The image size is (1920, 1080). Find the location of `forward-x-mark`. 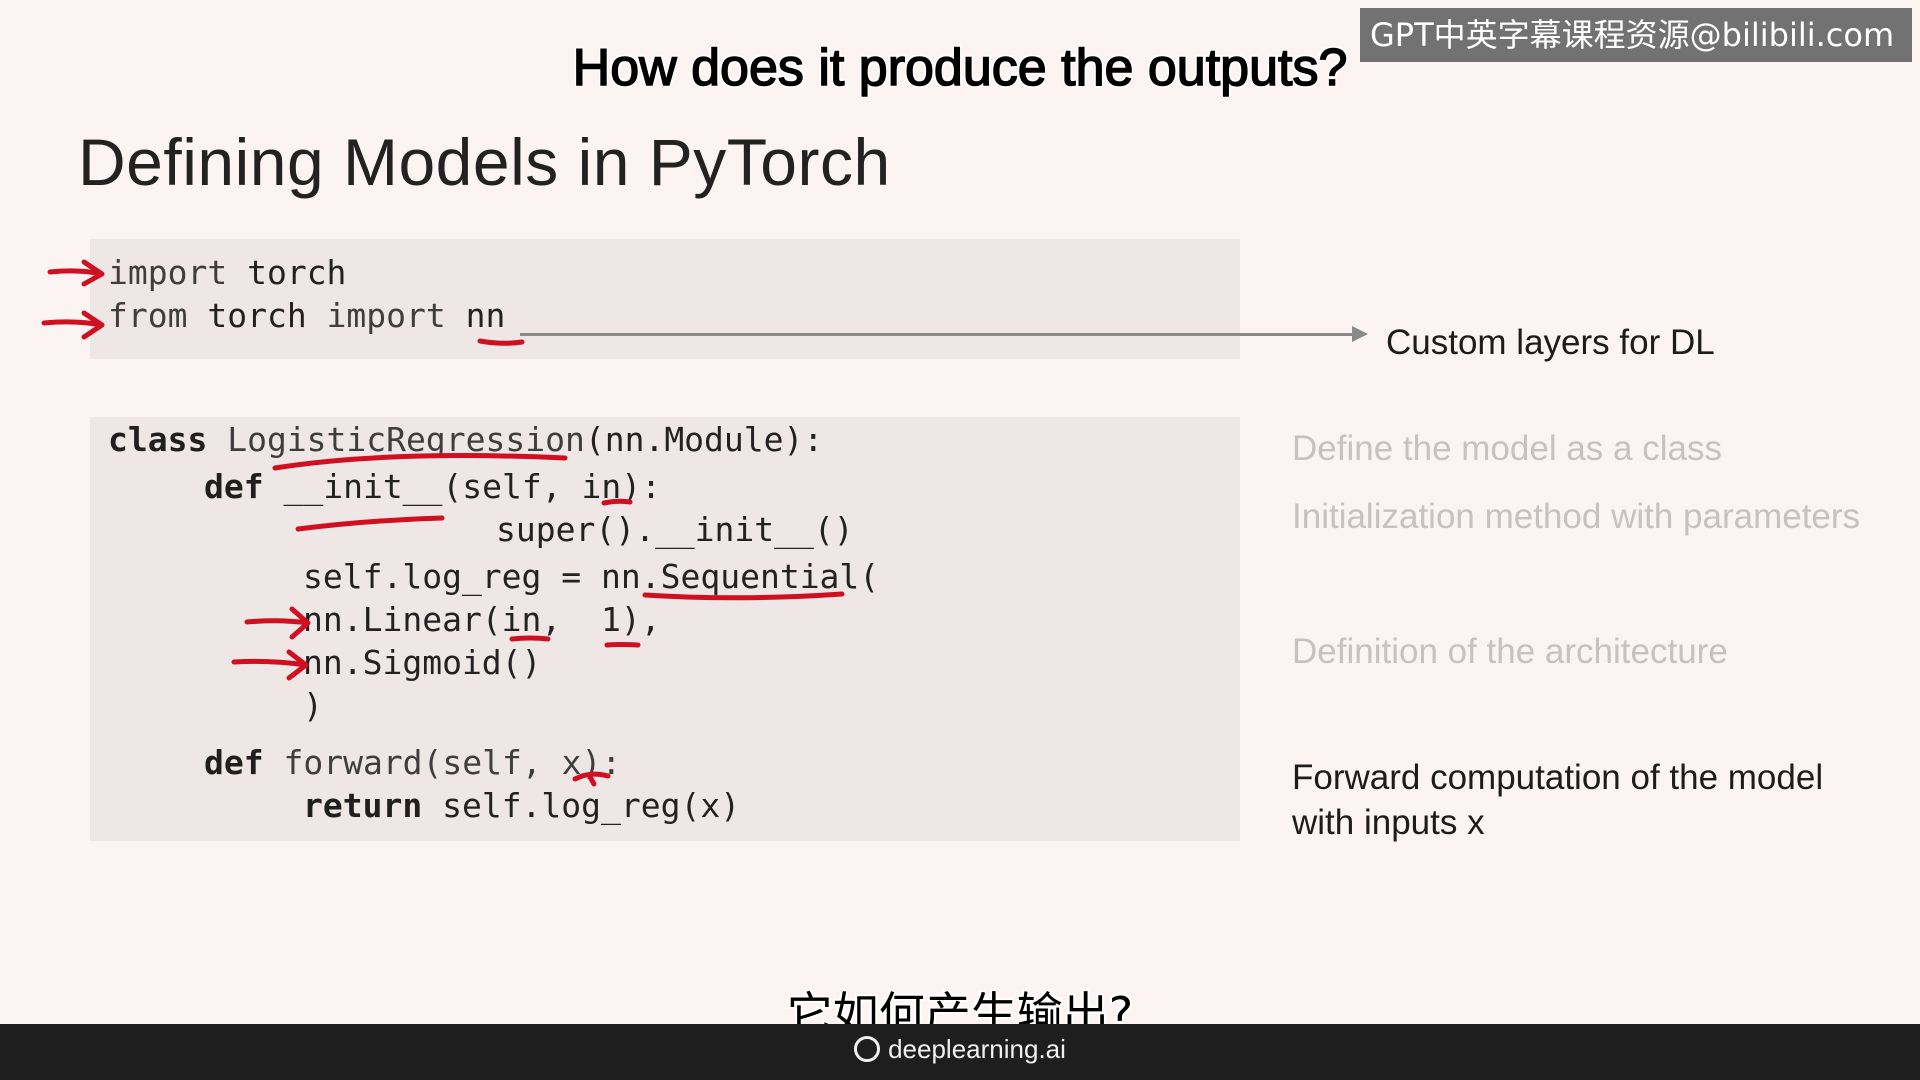

forward-x-mark is located at coordinates (591, 779).